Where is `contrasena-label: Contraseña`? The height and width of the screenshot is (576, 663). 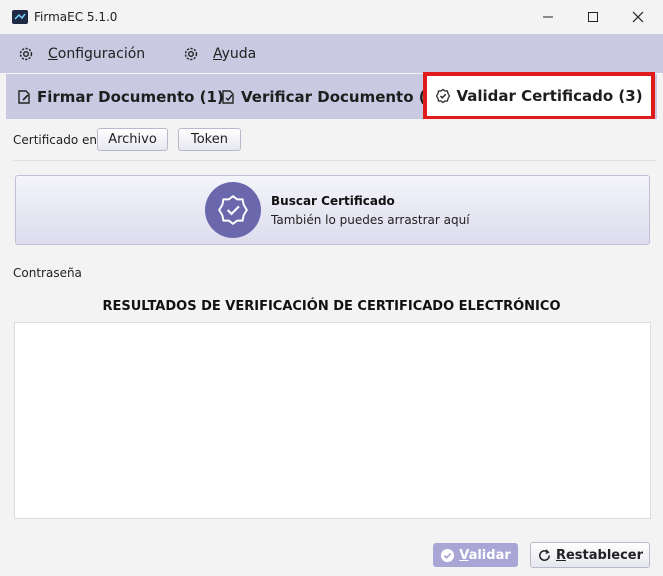
contrasena-label: Contraseña is located at coordinates (47, 273).